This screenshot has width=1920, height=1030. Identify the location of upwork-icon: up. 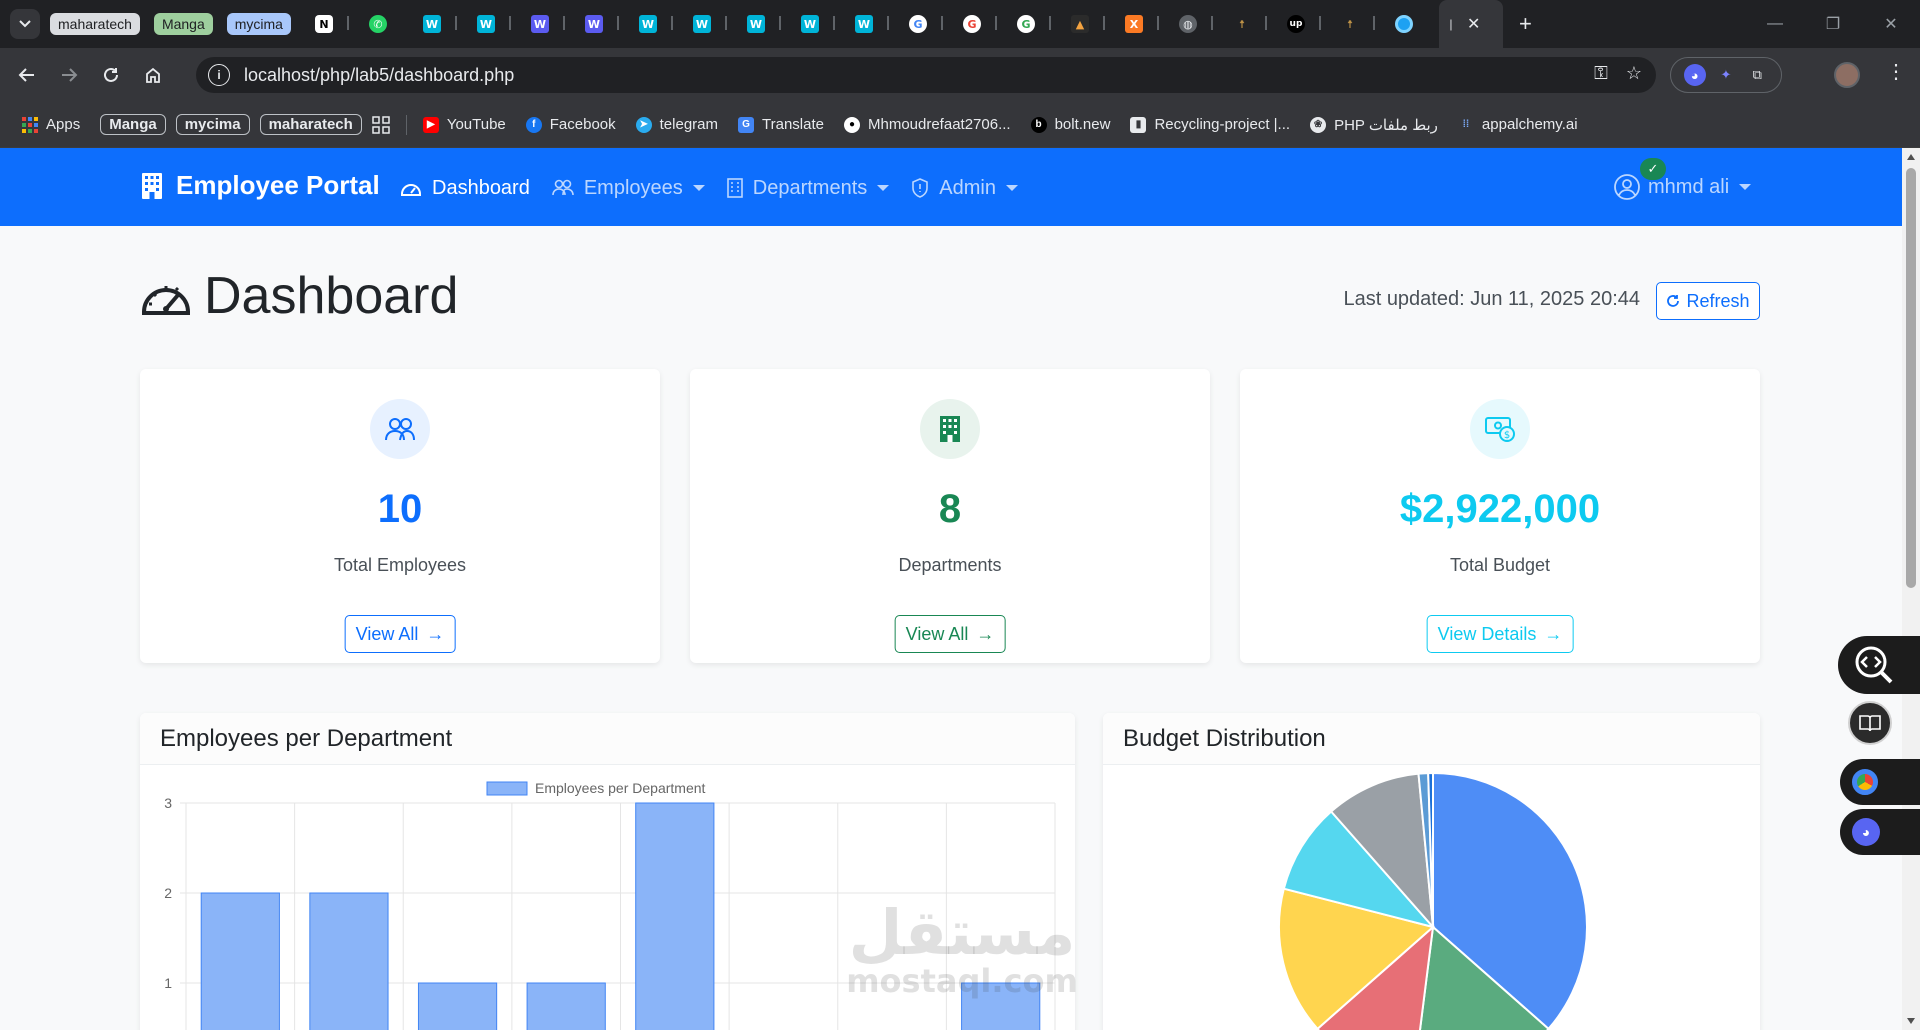
(1295, 24).